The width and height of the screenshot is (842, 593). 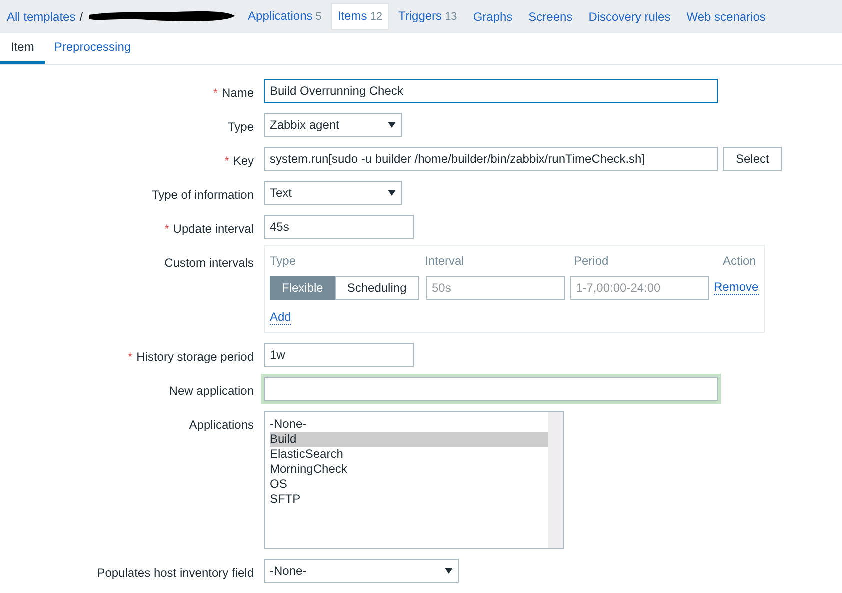 I want to click on dropdown: Zabbix agent, so click(x=333, y=125).